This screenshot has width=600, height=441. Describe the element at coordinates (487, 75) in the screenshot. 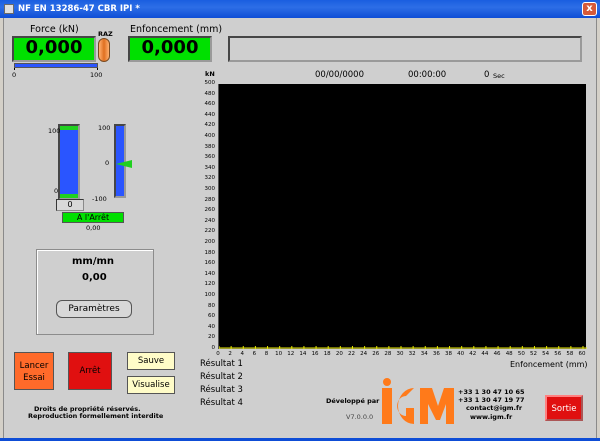

I see `seconds-readout: 0` at that location.